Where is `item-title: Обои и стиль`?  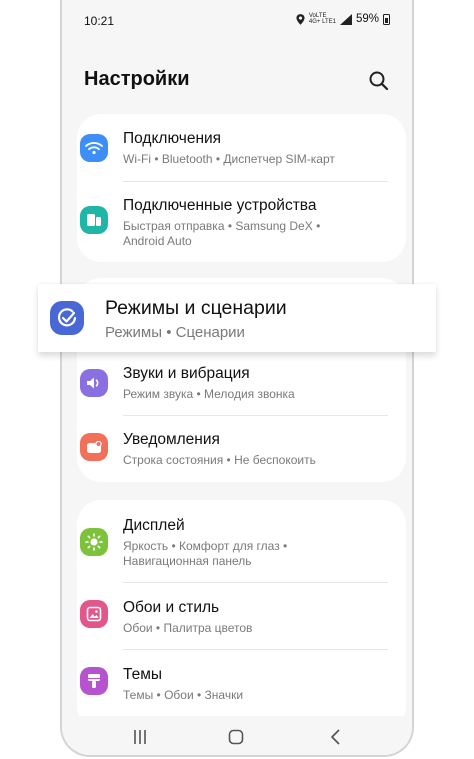 item-title: Обои и стиль is located at coordinates (171, 607).